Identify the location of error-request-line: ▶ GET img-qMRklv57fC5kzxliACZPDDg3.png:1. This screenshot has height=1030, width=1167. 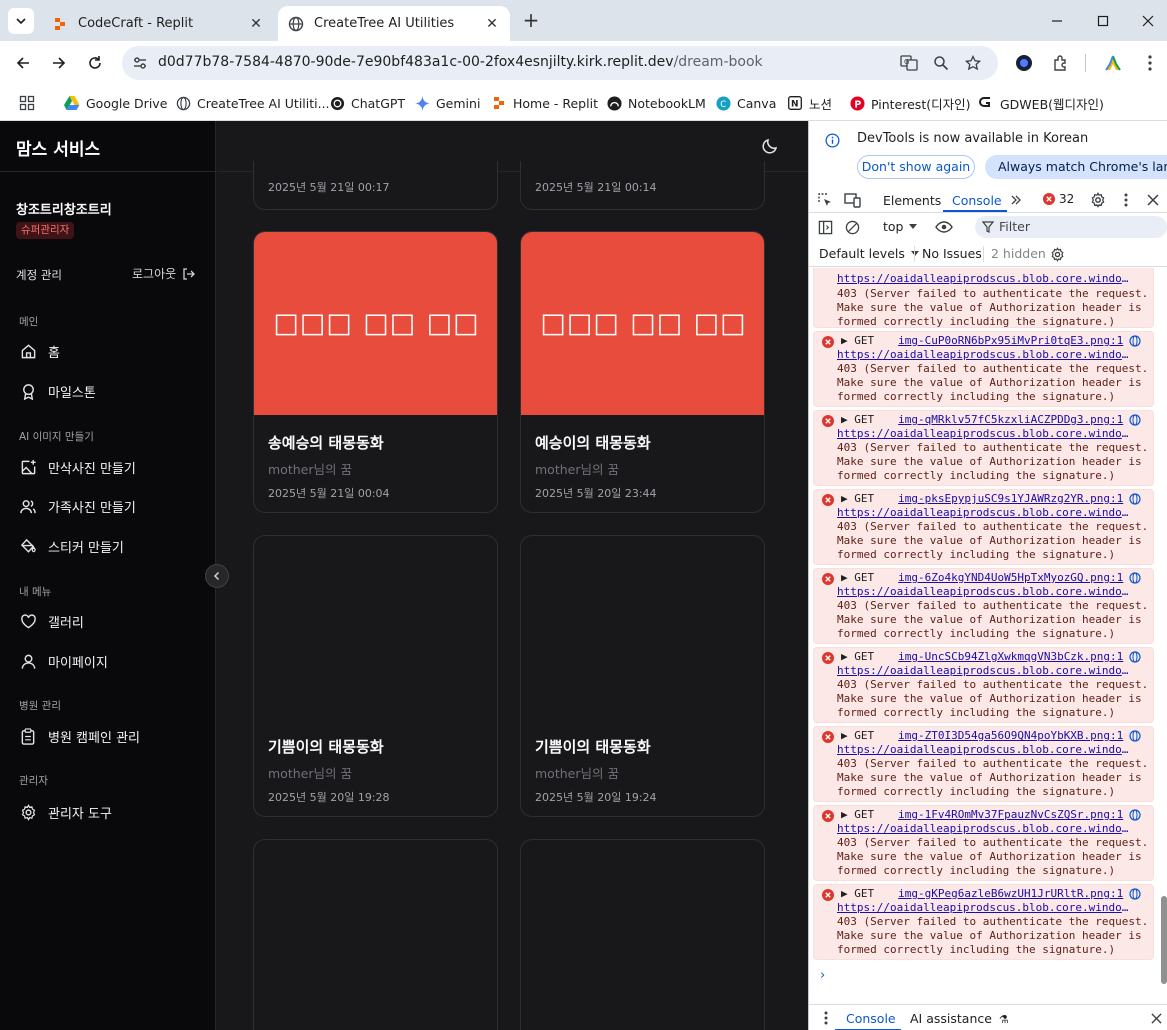
(991, 419).